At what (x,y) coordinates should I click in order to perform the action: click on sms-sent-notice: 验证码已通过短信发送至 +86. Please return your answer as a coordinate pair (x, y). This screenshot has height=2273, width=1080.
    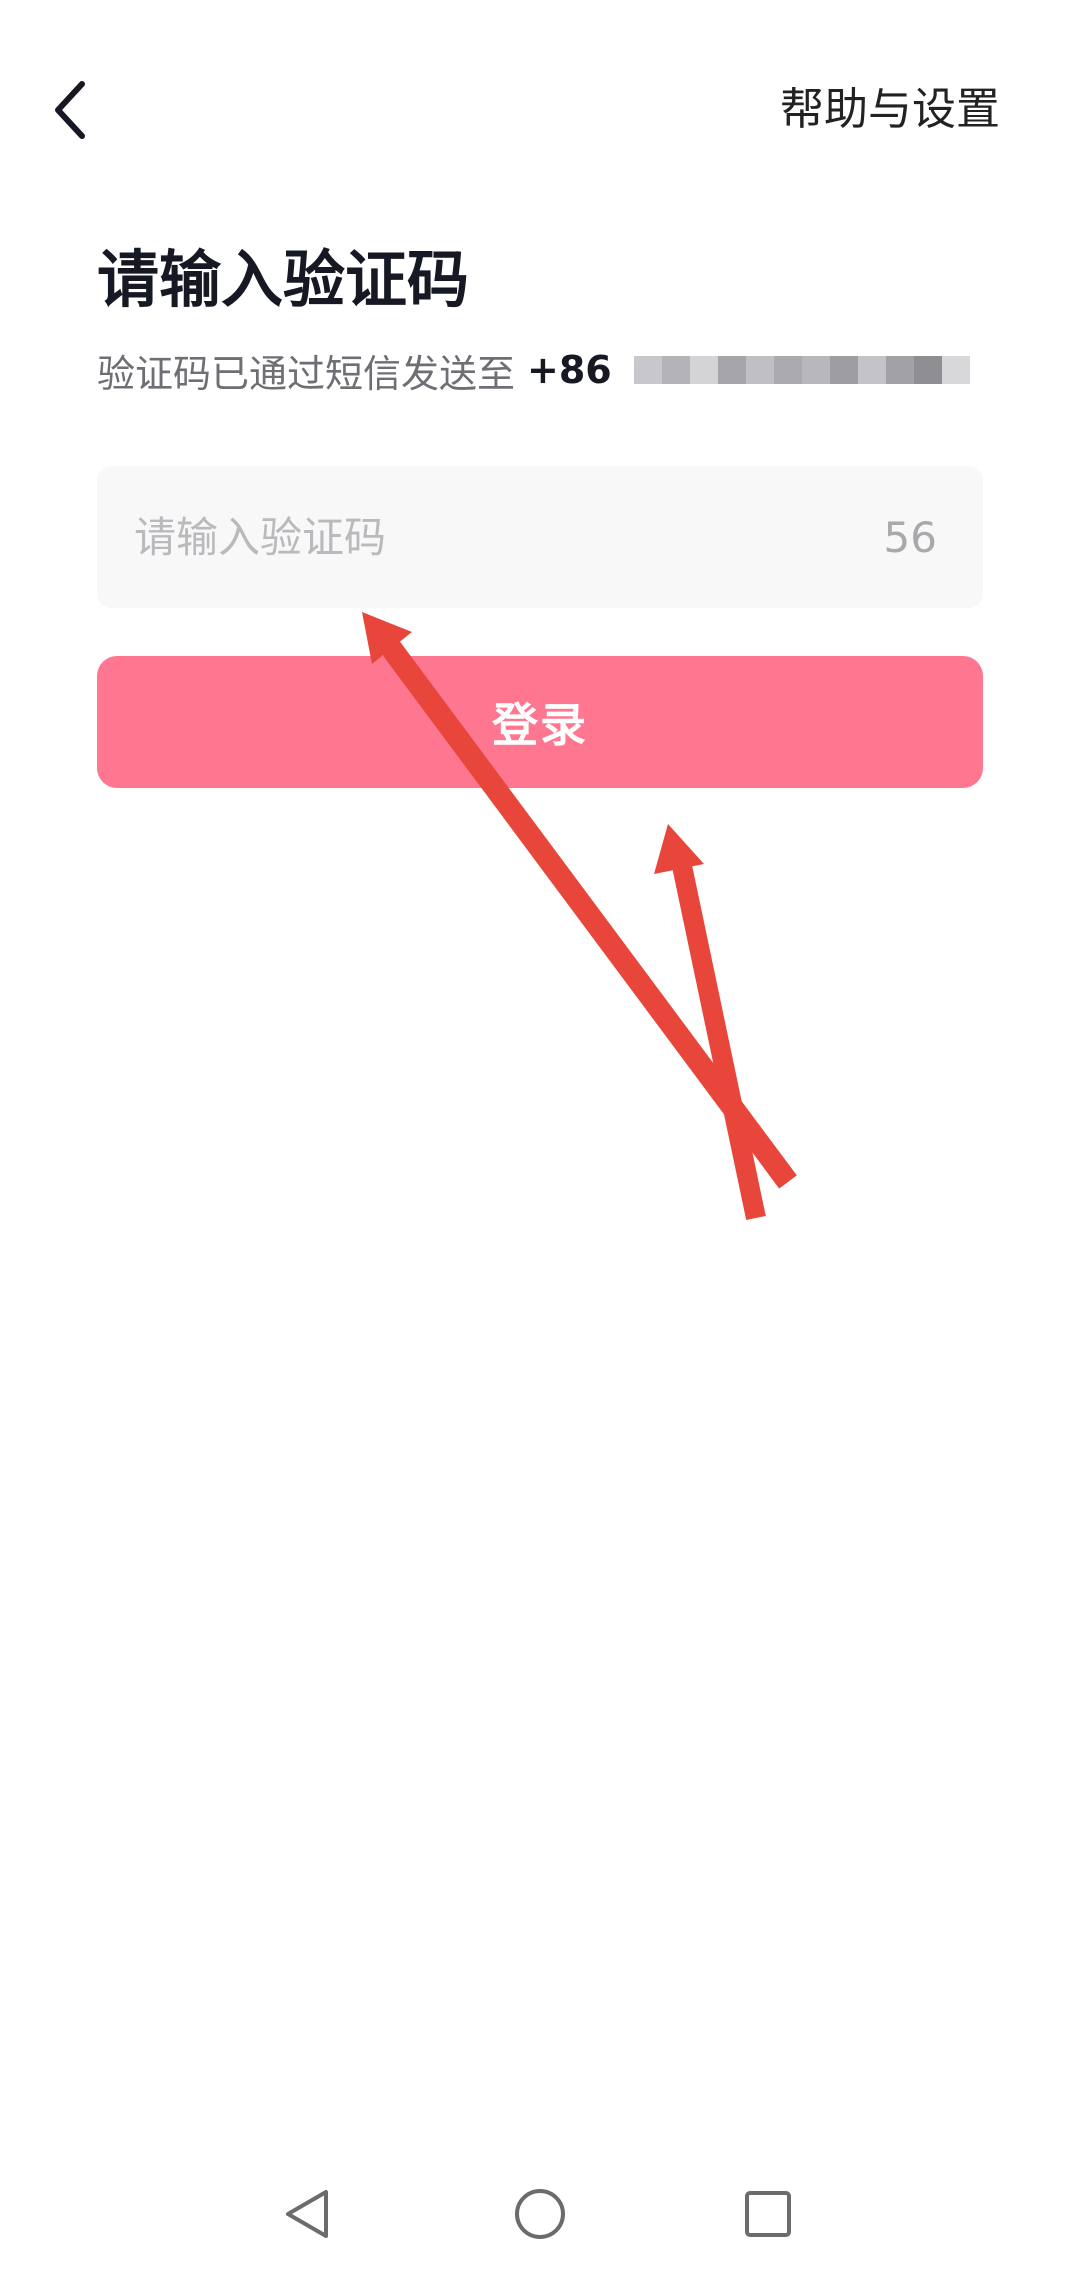
    Looking at the image, I should click on (533, 370).